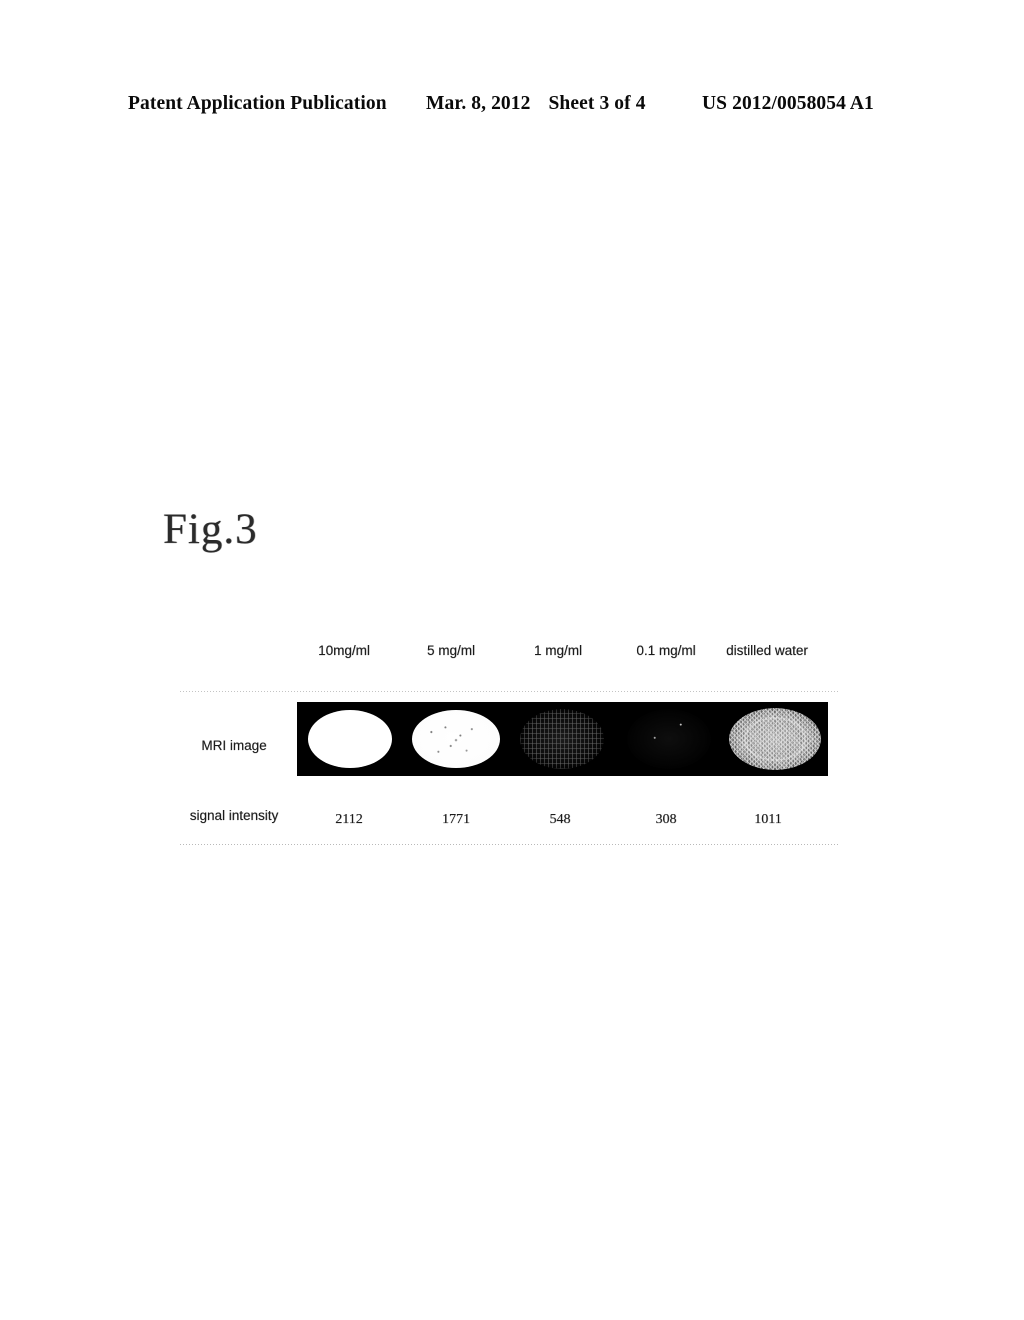 The height and width of the screenshot is (1320, 1024). I want to click on mri-ellipse-5mgml, so click(456, 739).